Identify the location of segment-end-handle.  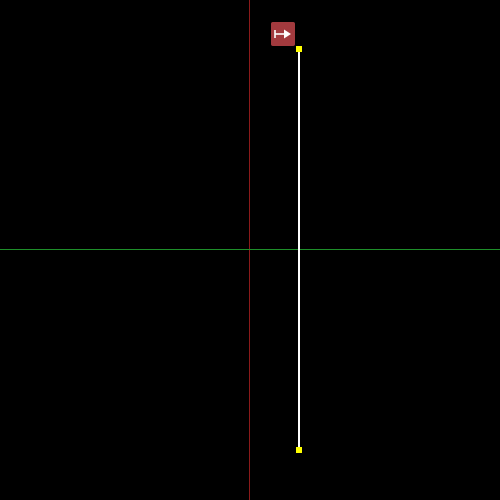
(299, 450).